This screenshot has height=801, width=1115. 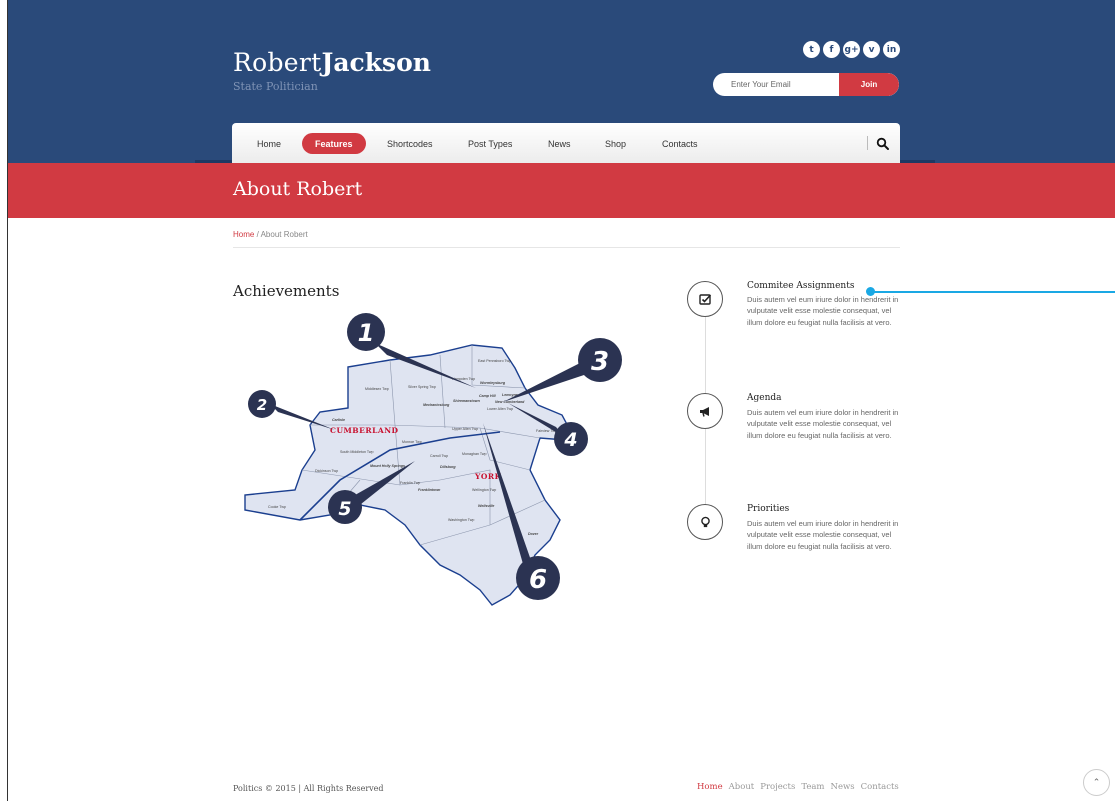 I want to click on map-marker-6-label: 6, so click(x=538, y=580).